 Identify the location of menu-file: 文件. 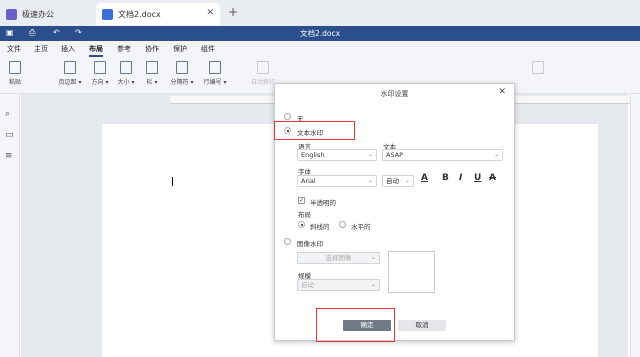
(14, 49).